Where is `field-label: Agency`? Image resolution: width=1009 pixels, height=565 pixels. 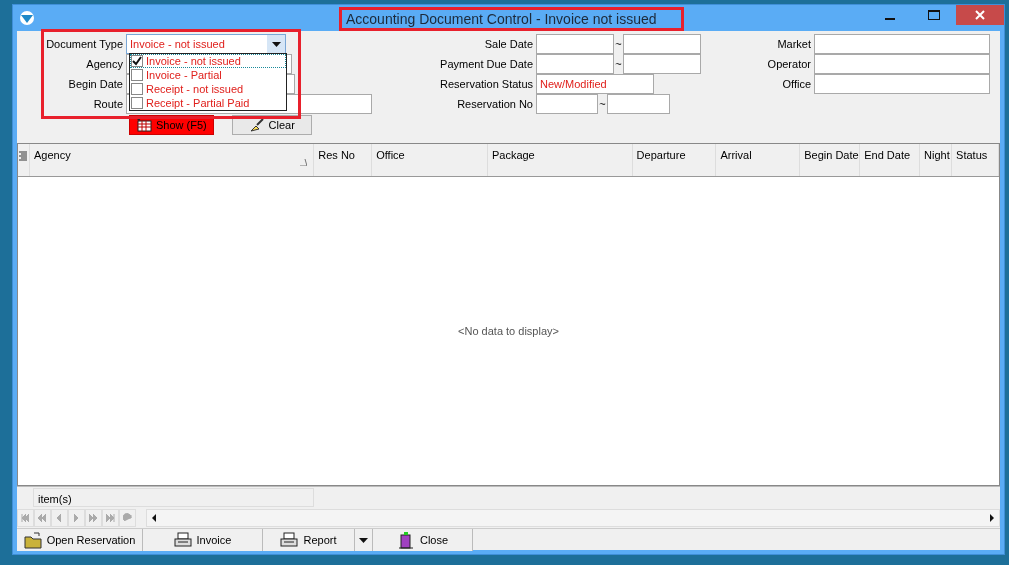
field-label: Agency is located at coordinates (104, 64).